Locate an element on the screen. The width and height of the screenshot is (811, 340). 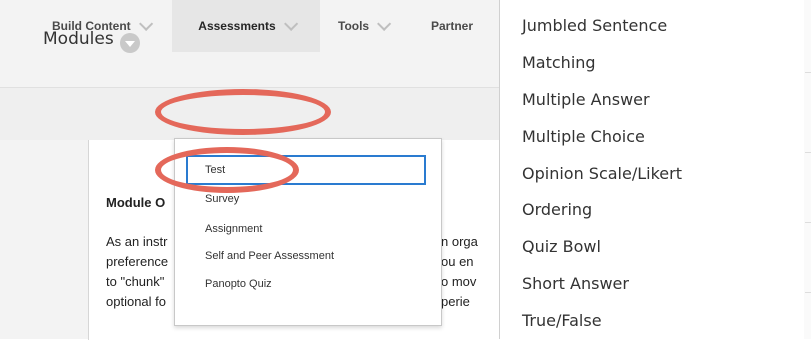
dropdown-item-assignment: Assignment is located at coordinates (233, 229).